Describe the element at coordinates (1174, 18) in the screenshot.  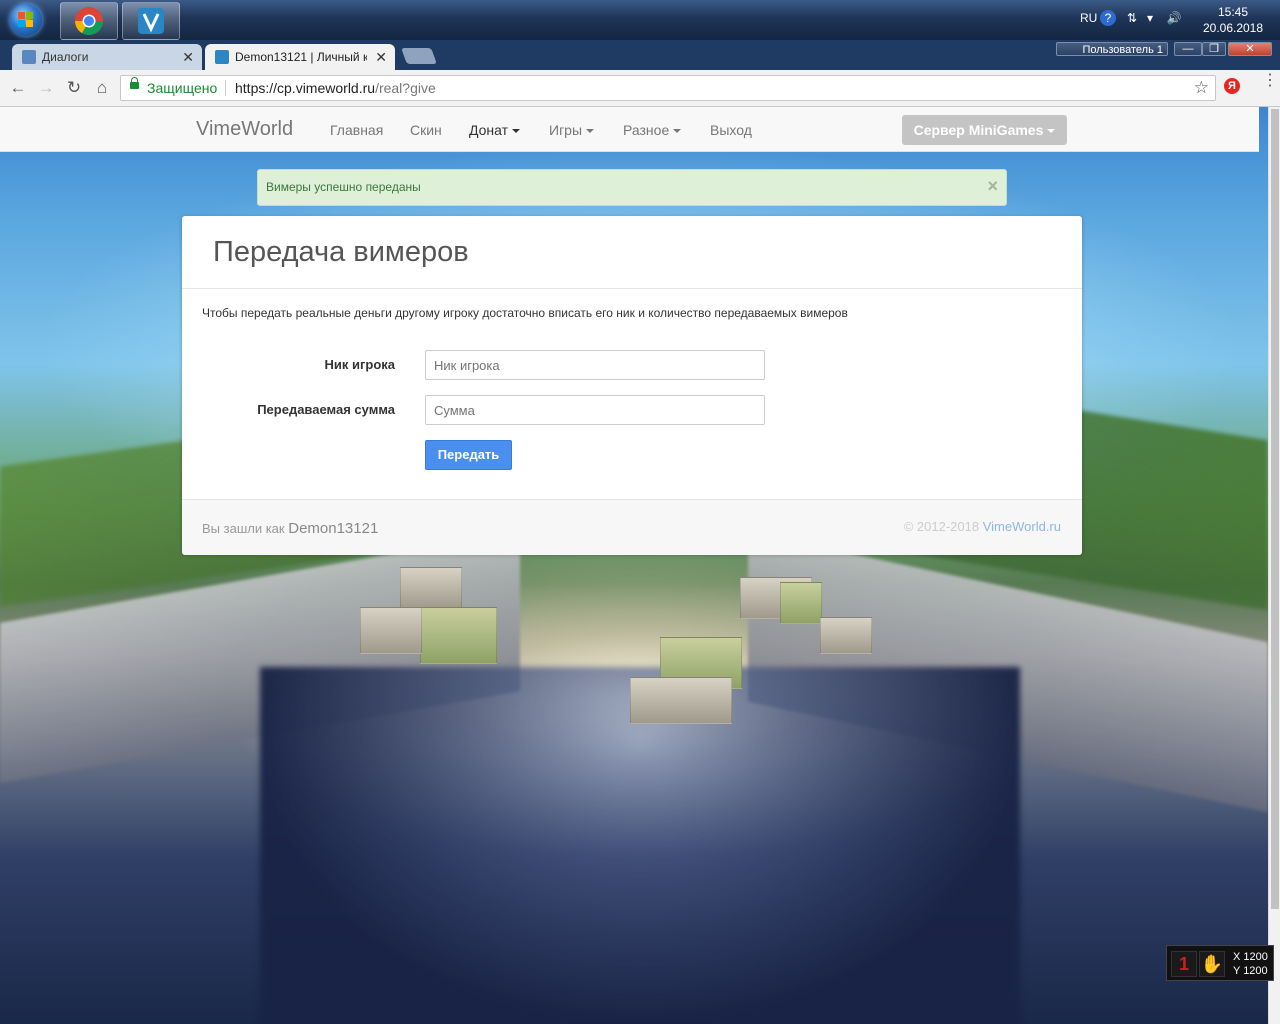
I see `volume-icon: 🔊` at that location.